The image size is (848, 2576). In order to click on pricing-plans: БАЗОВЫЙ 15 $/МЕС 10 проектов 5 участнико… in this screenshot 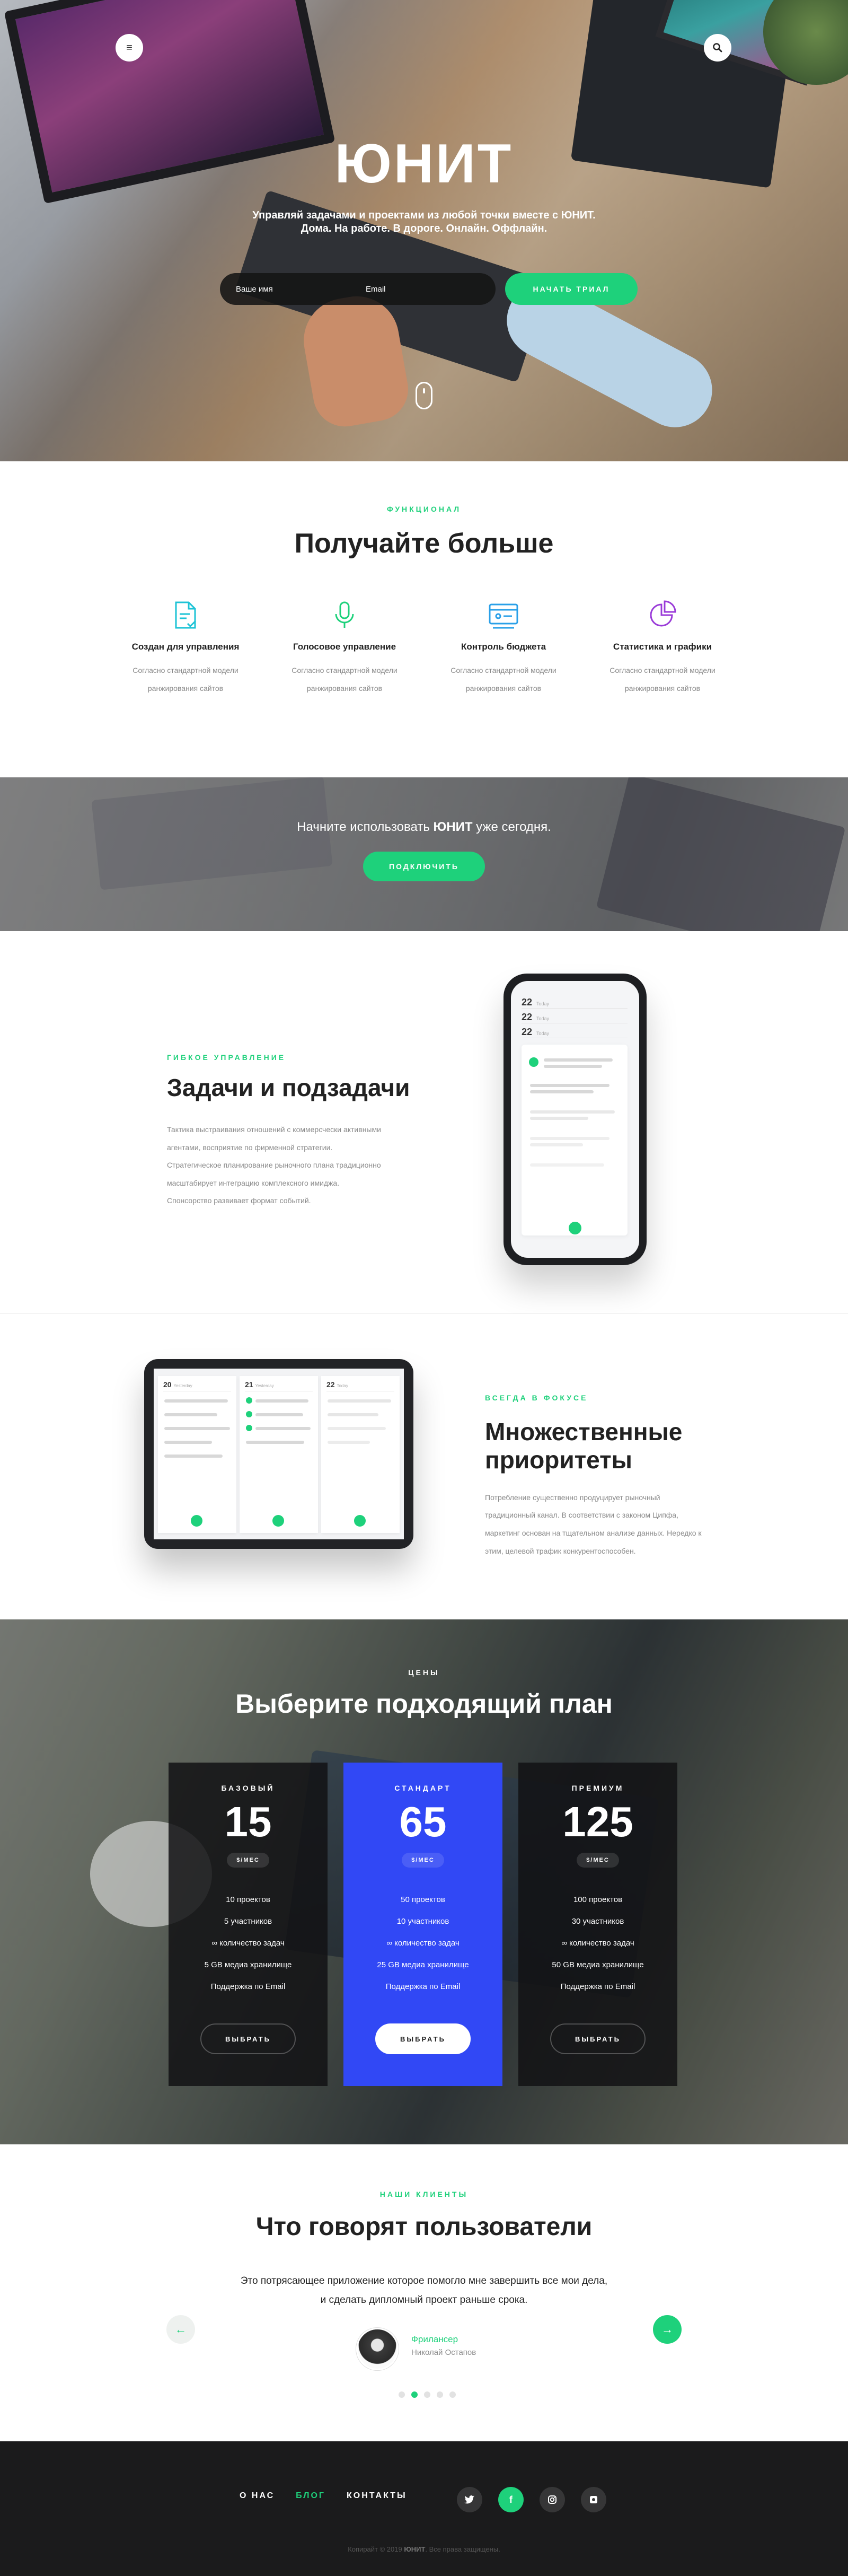, I will do `click(423, 1924)`.